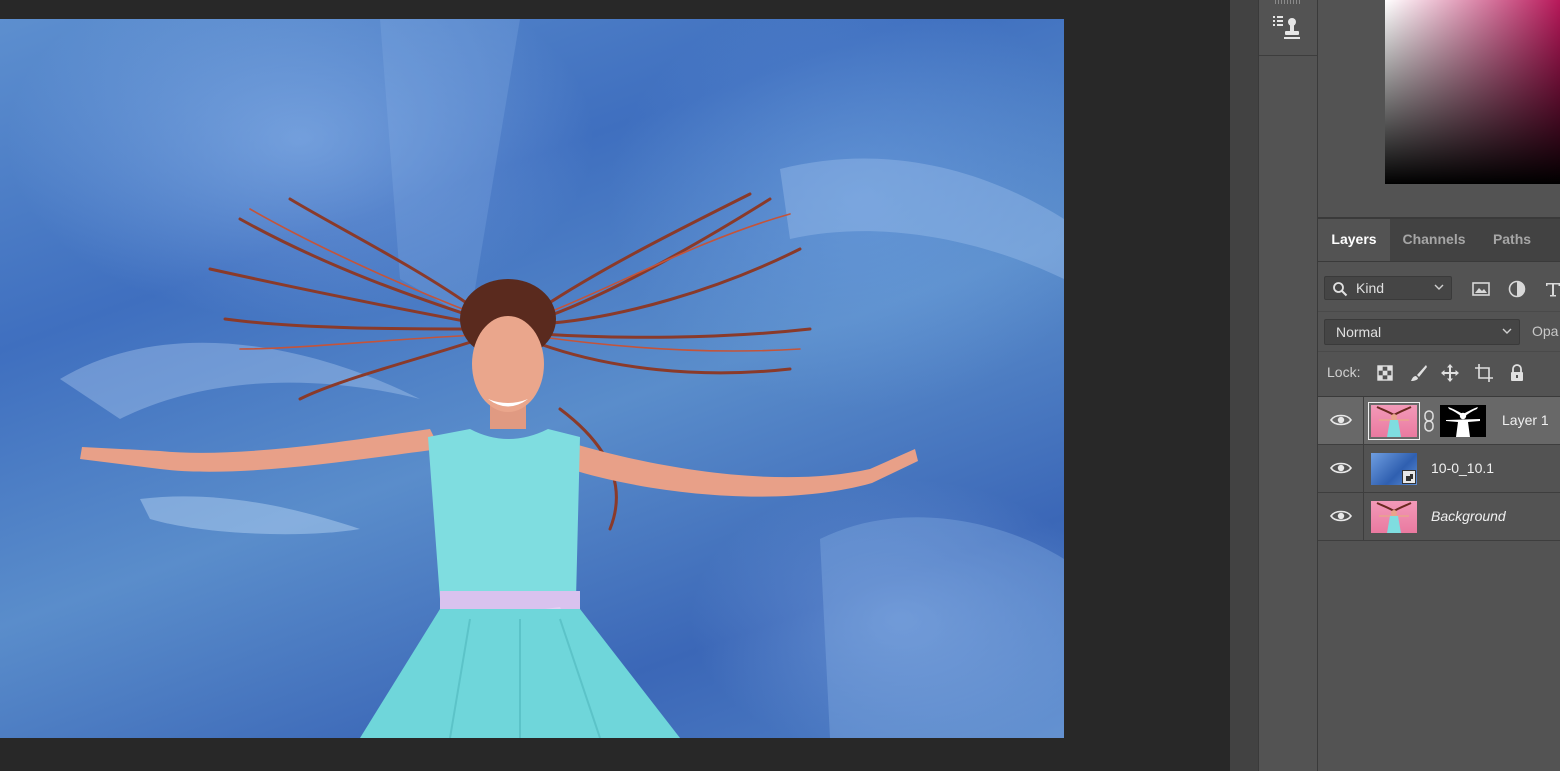 The image size is (1560, 771). What do you see at coordinates (1422, 332) in the screenshot?
I see `blend-mode-dropdown: Normal` at bounding box center [1422, 332].